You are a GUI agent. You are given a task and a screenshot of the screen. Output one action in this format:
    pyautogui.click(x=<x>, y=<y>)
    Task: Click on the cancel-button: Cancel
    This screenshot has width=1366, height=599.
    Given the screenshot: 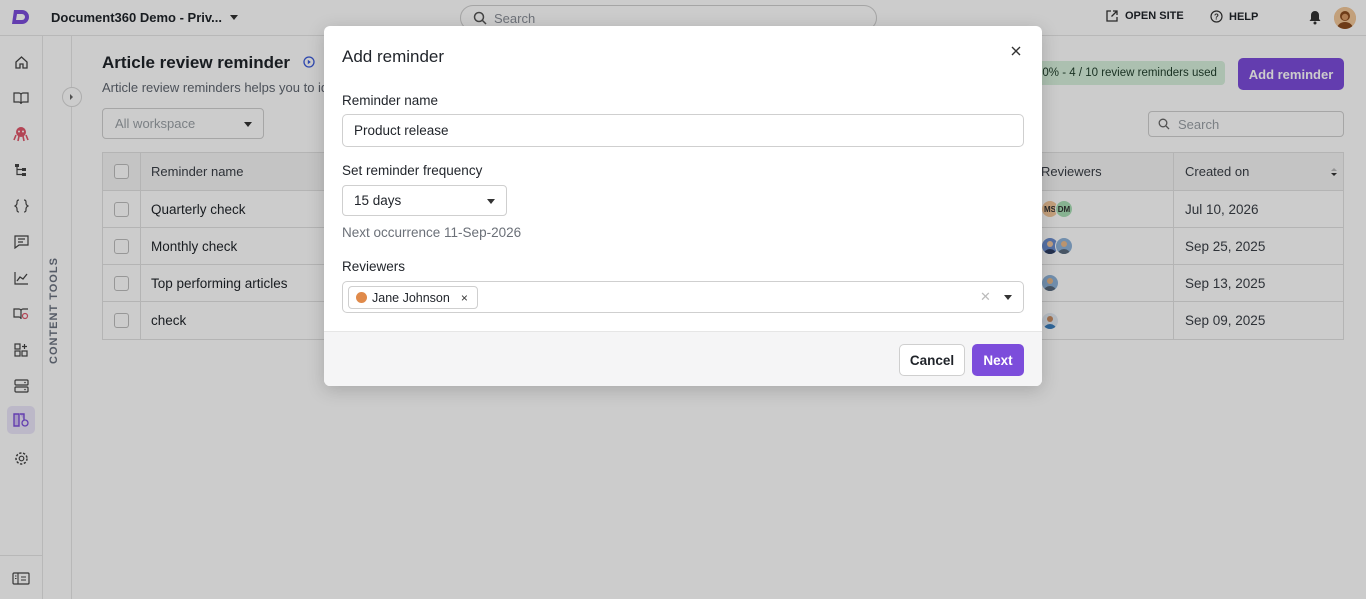 What is the action you would take?
    pyautogui.click(x=932, y=360)
    